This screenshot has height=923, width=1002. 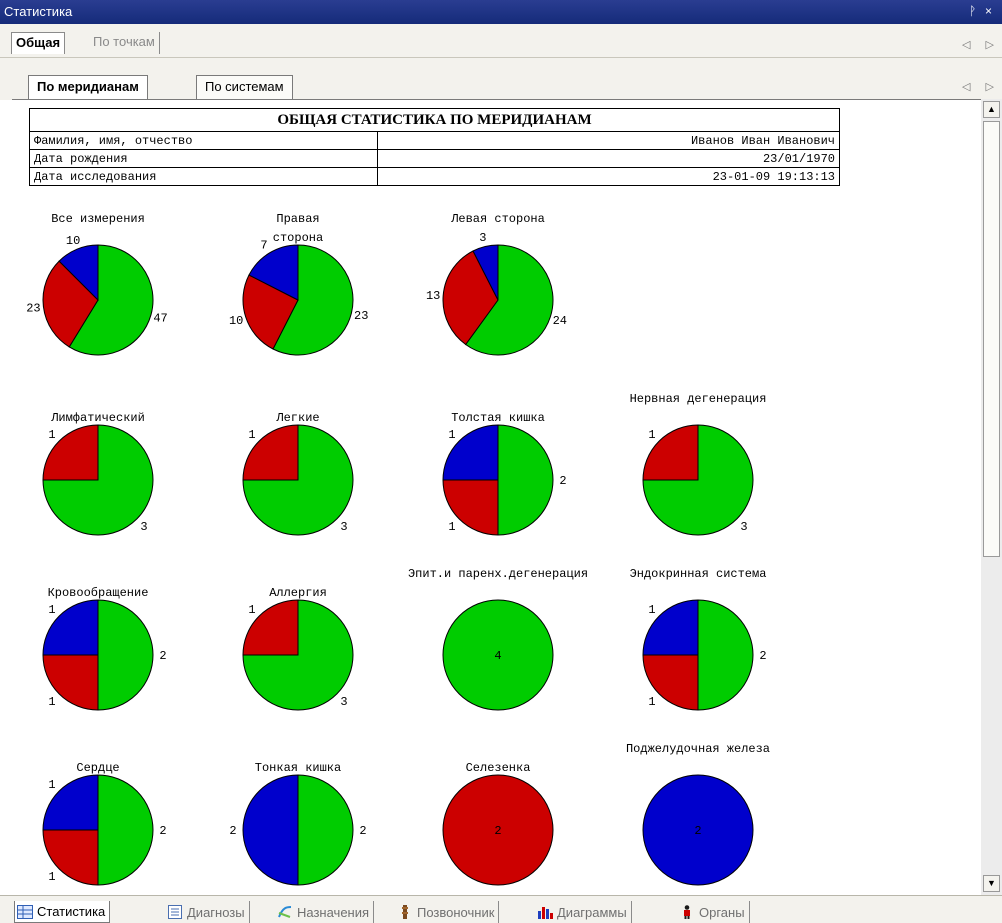 I want to click on table-row: Дата рождения 23/01/1970, so click(x=434, y=158).